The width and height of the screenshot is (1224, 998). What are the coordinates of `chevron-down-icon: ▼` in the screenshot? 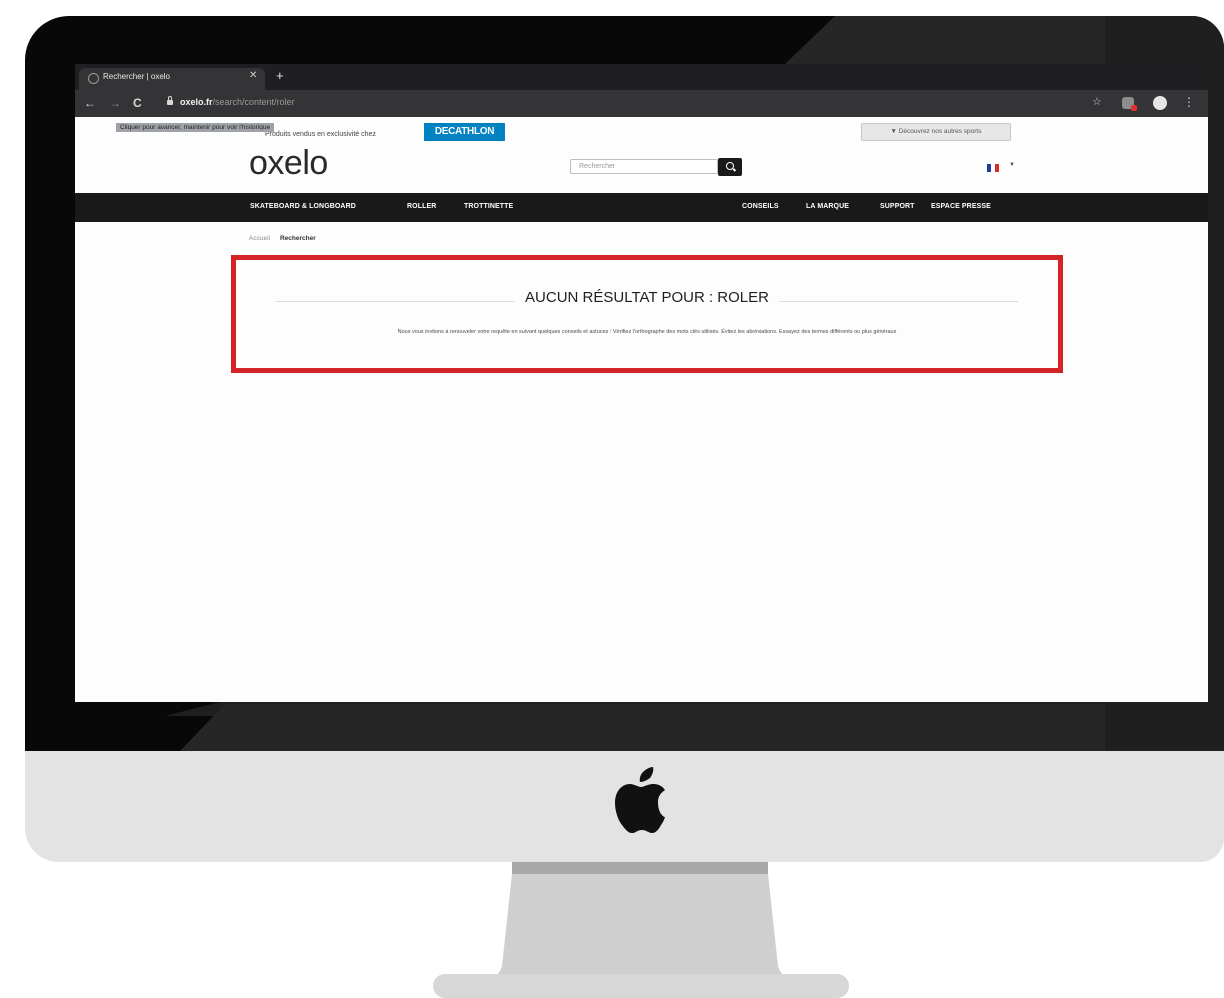 It's located at (1012, 165).